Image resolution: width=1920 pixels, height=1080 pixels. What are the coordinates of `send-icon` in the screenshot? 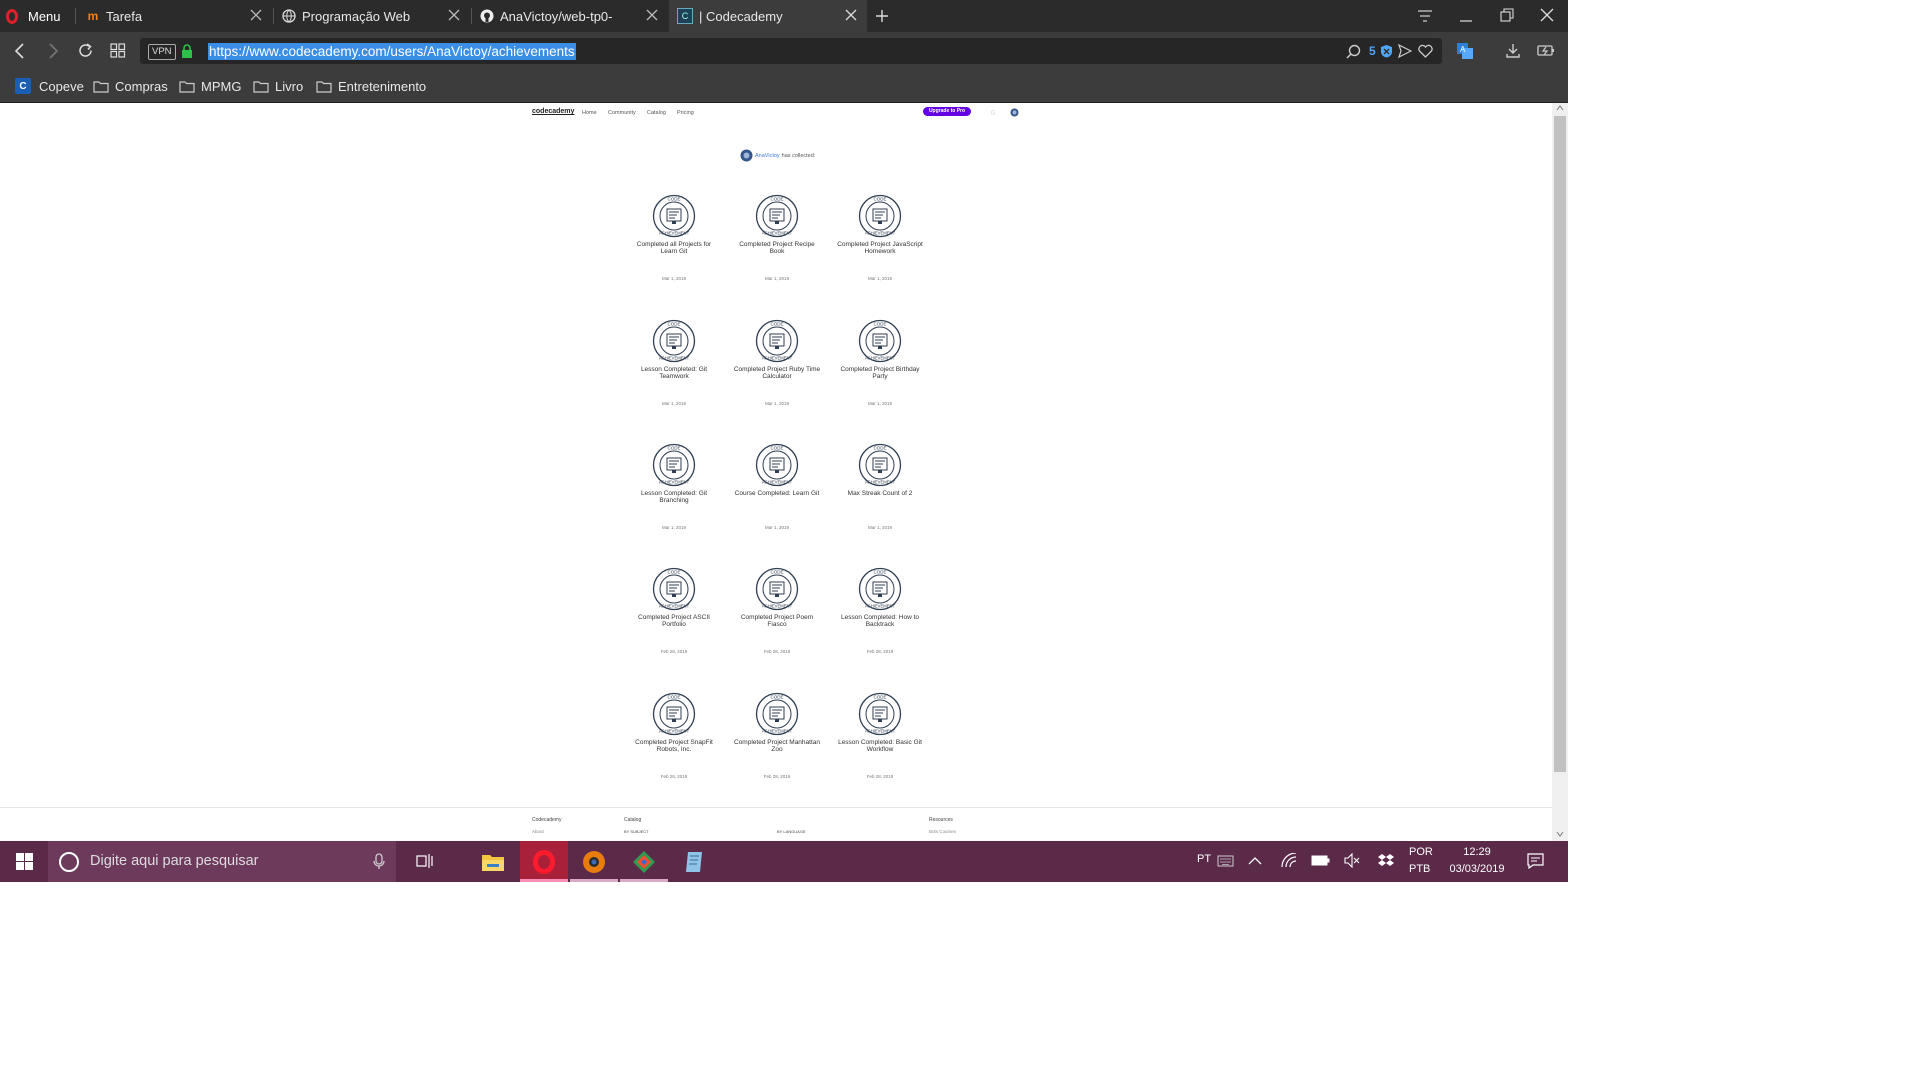 It's located at (1405, 51).